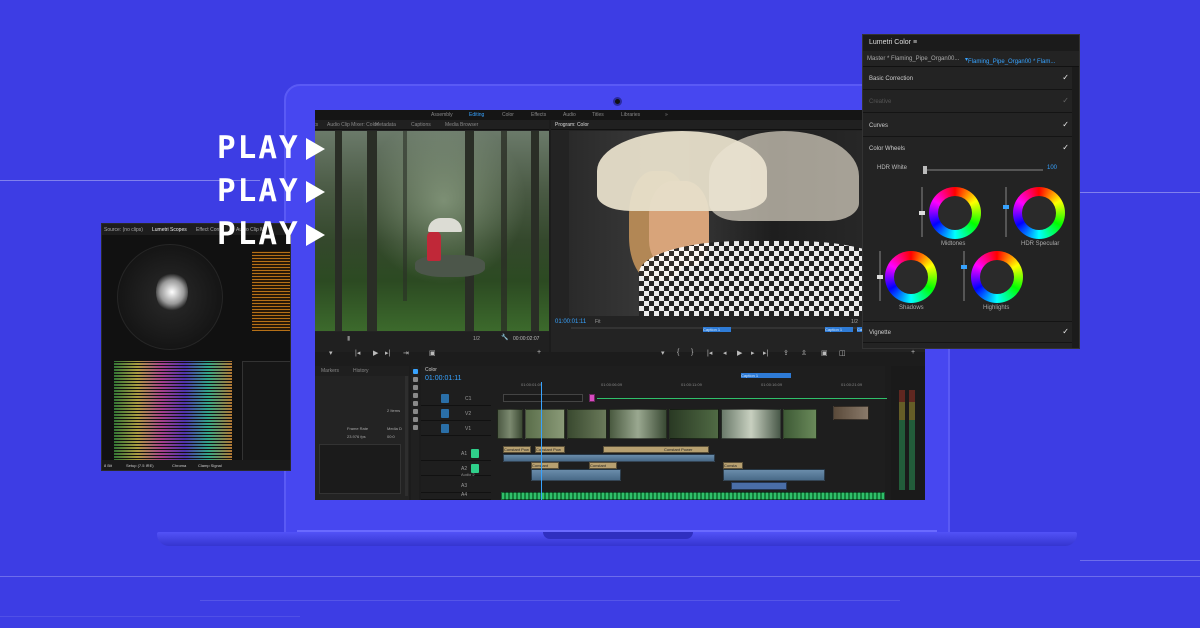 The height and width of the screenshot is (628, 1200). I want to click on curves-checkbox: ✓, so click(1065, 124).